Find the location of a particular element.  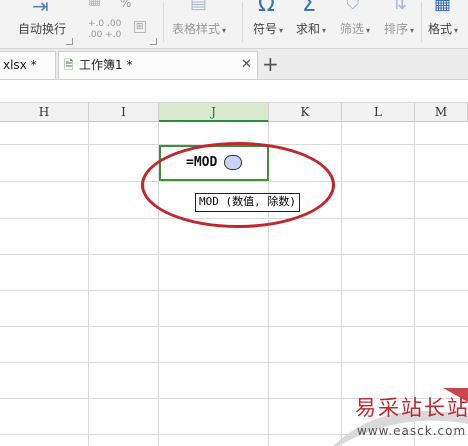

tab-workbook1: 🗎 工作簿1 * ✕ is located at coordinates (158, 65).